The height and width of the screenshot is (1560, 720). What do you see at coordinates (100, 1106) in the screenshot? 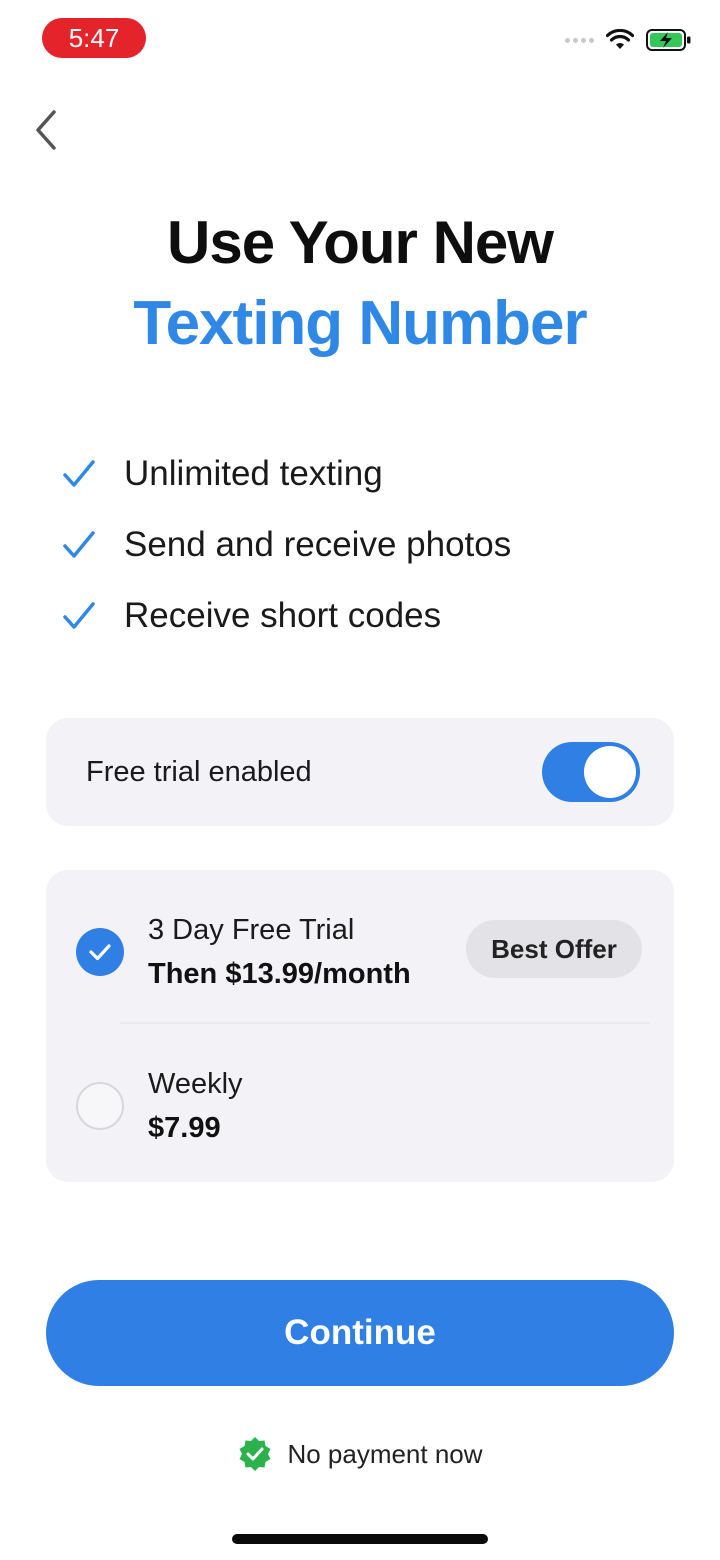
I see `radio-unchecked-icon` at bounding box center [100, 1106].